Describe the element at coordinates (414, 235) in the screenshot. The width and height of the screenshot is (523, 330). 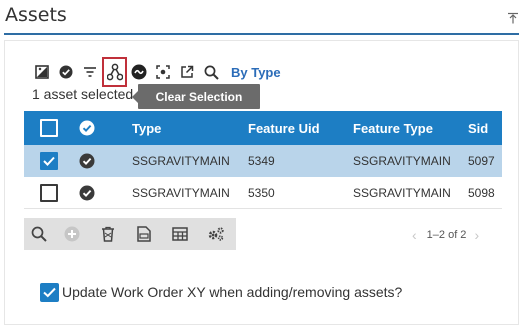
I see `prev-page-icon: ‹` at that location.